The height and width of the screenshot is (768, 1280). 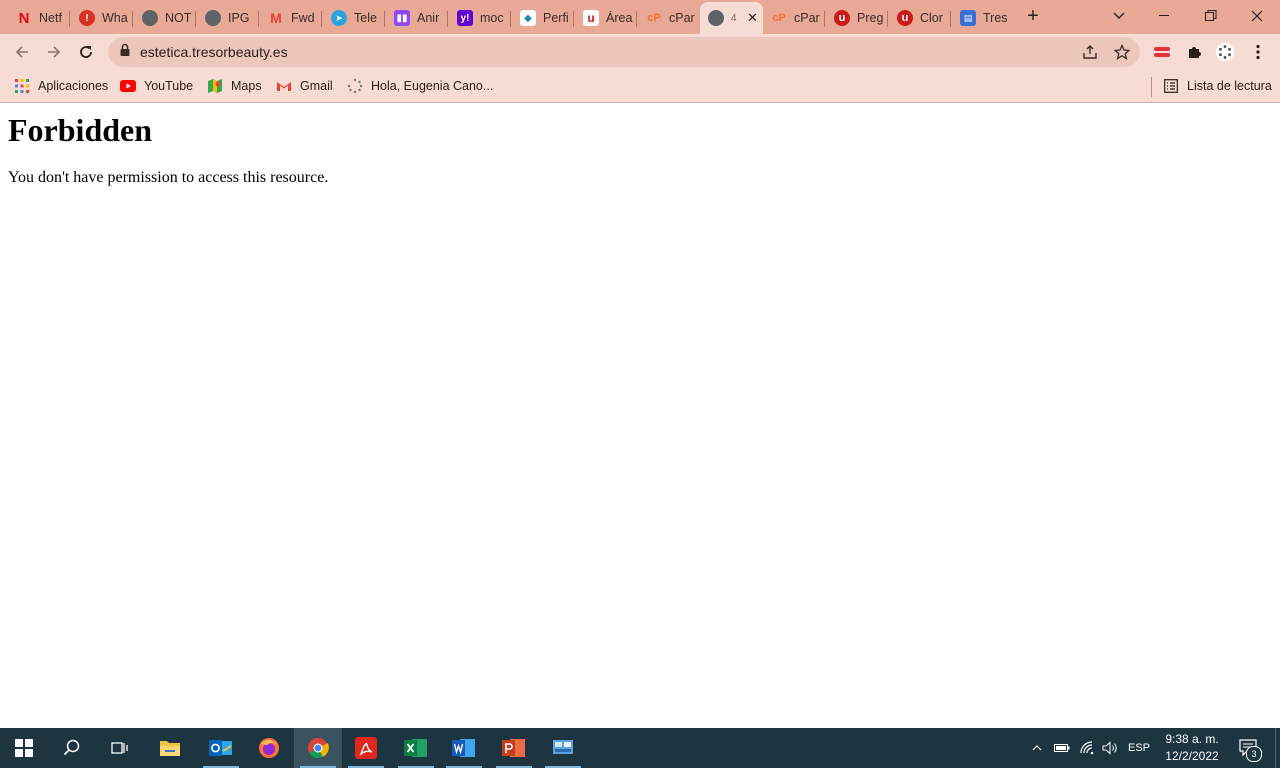 What do you see at coordinates (752, 18) in the screenshot?
I see `close-tab-icon: ✕` at bounding box center [752, 18].